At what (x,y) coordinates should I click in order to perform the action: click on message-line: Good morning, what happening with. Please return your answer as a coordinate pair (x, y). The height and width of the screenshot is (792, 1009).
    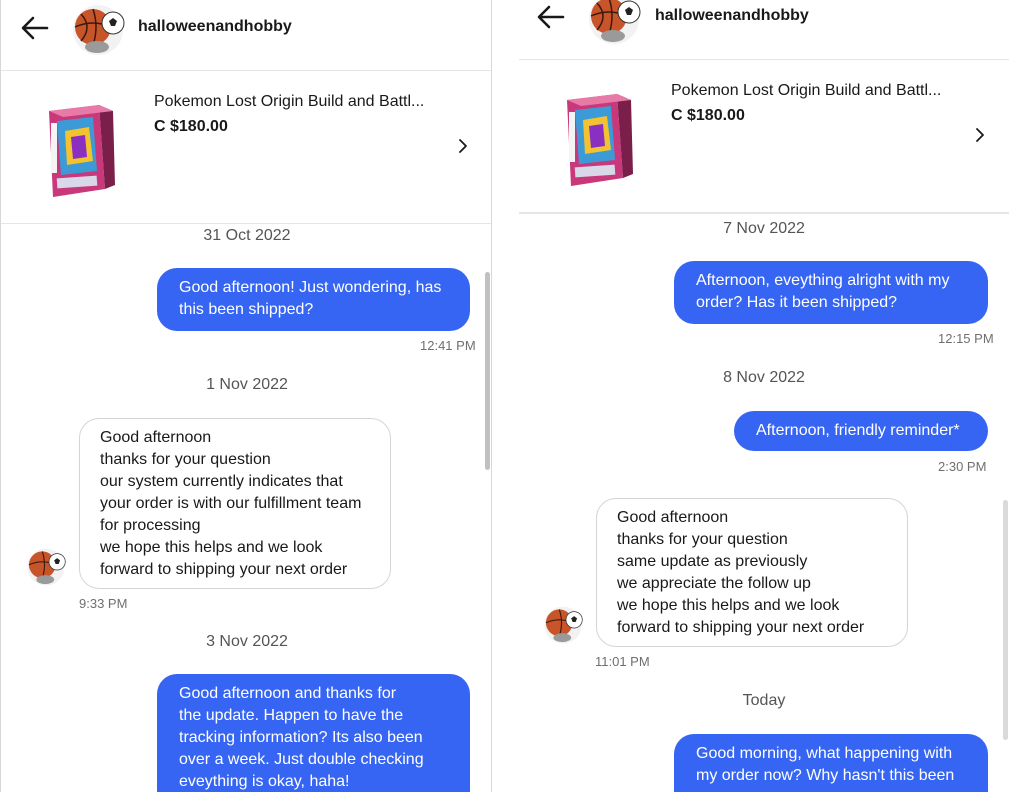
    Looking at the image, I should click on (824, 753).